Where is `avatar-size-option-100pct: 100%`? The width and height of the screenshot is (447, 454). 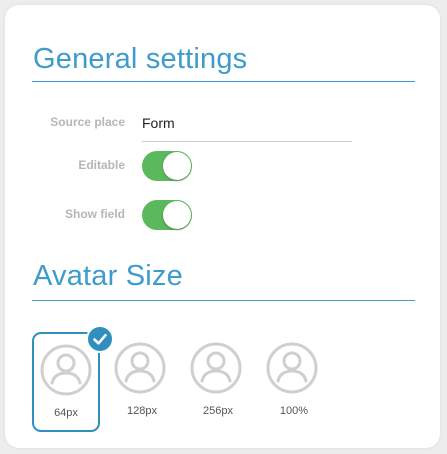
avatar-size-option-100pct: 100% is located at coordinates (294, 382).